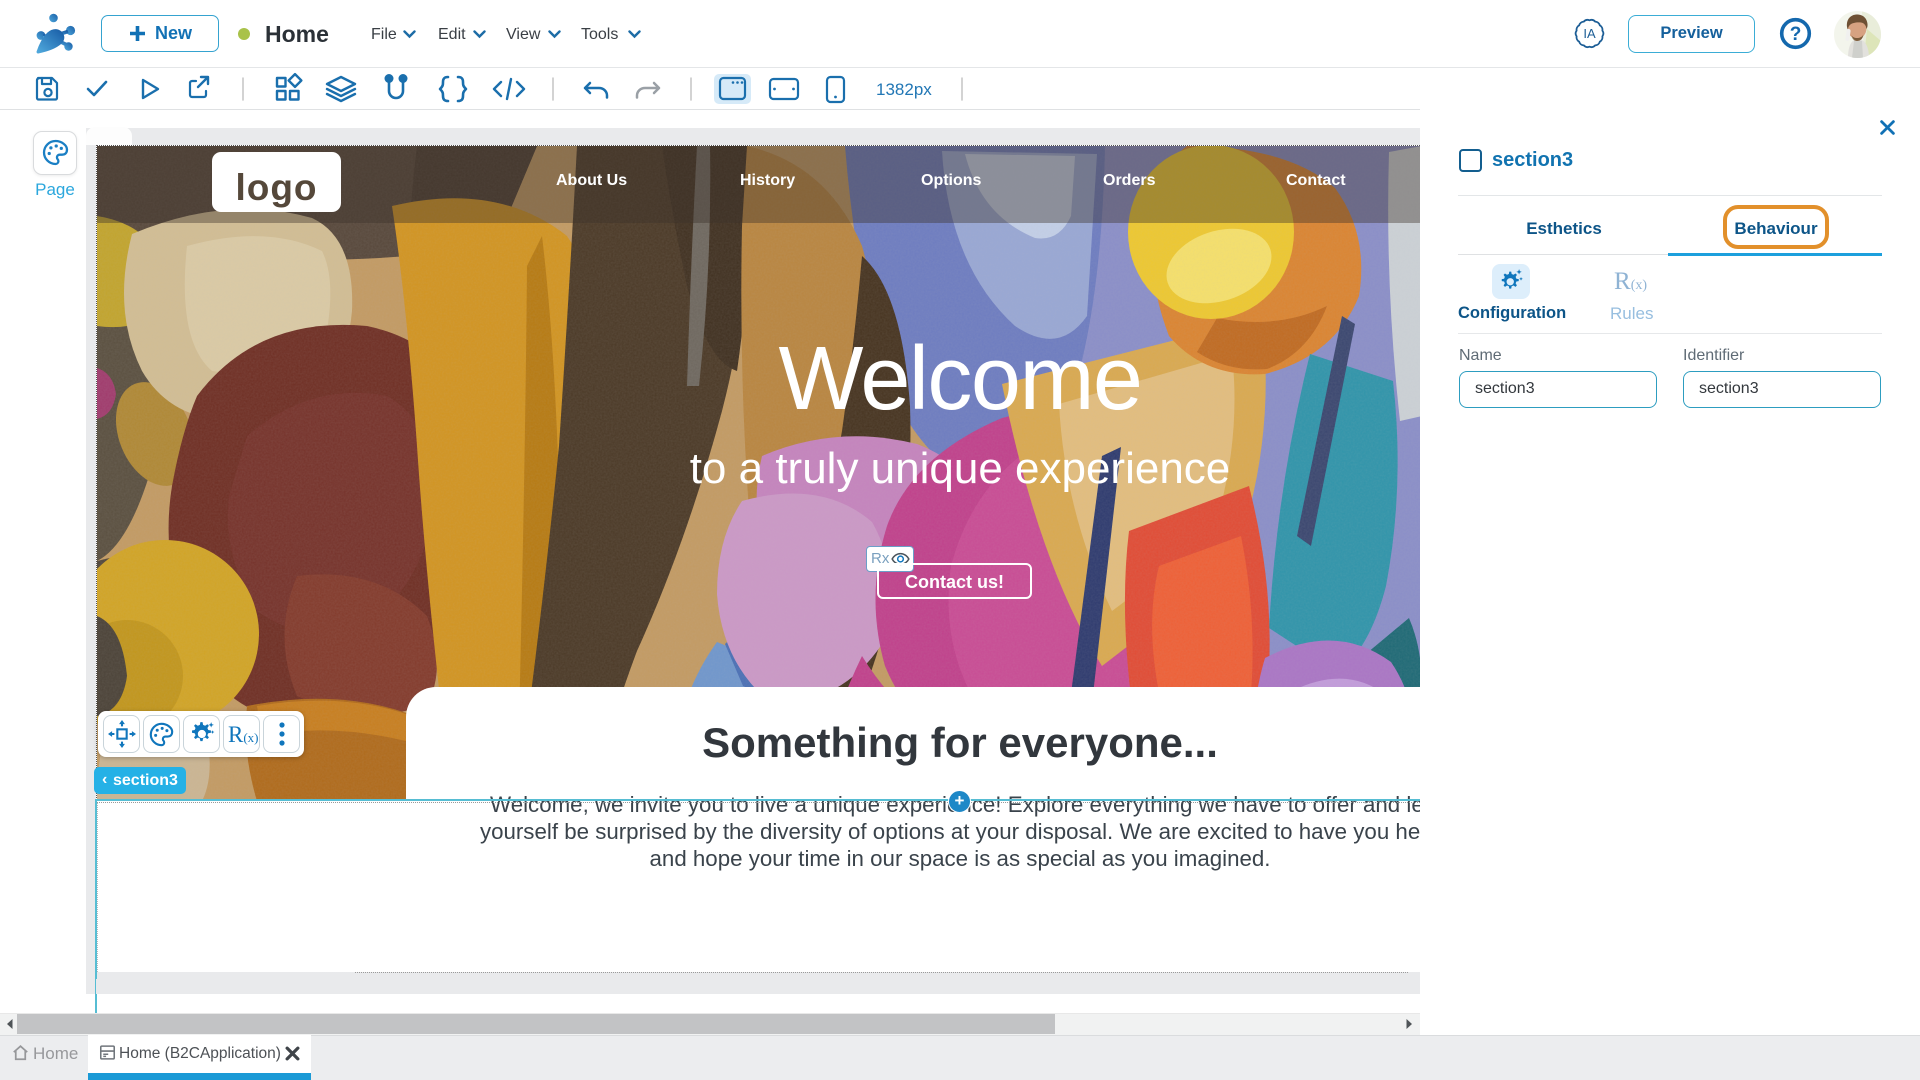 The height and width of the screenshot is (1080, 1920). Describe the element at coordinates (904, 89) in the screenshot. I see `svg-text: 1382px` at that location.